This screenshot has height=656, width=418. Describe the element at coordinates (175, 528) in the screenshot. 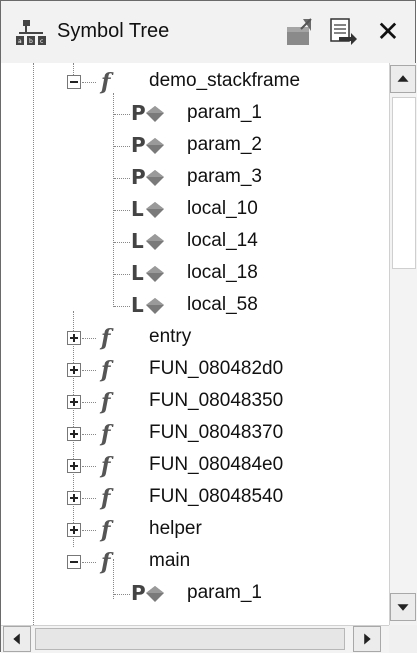

I see `tree-node-label: helper` at that location.